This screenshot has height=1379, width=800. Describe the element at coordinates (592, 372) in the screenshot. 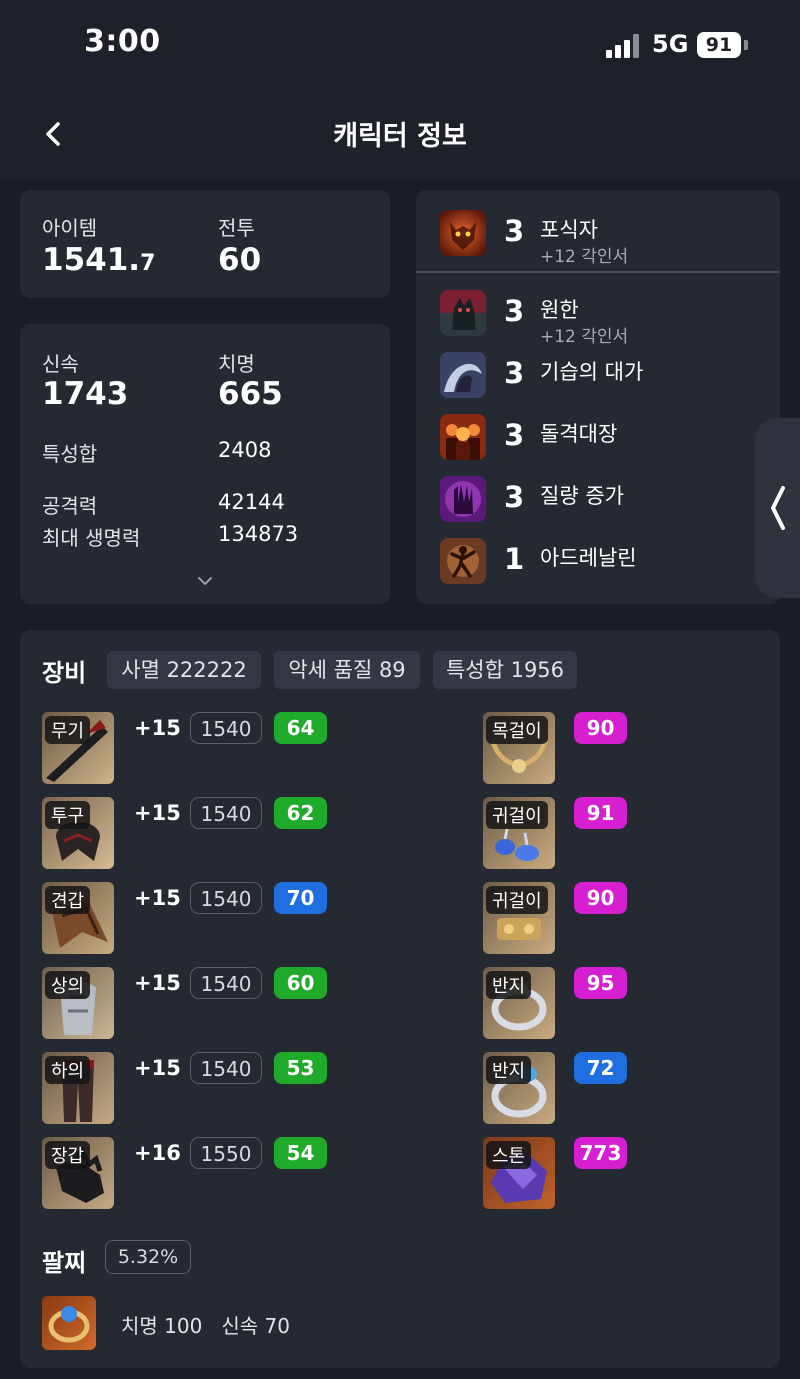

I see `engraving-name: 기습의 대가` at that location.